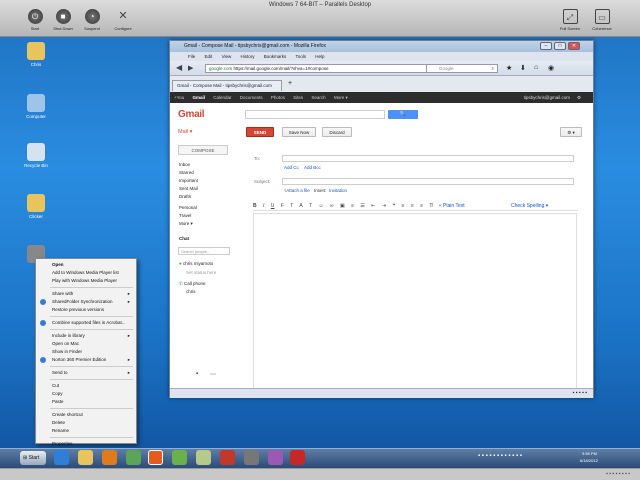  What do you see at coordinates (188, 188) in the screenshot?
I see `nav-sent-mail: Sent Mail` at bounding box center [188, 188].